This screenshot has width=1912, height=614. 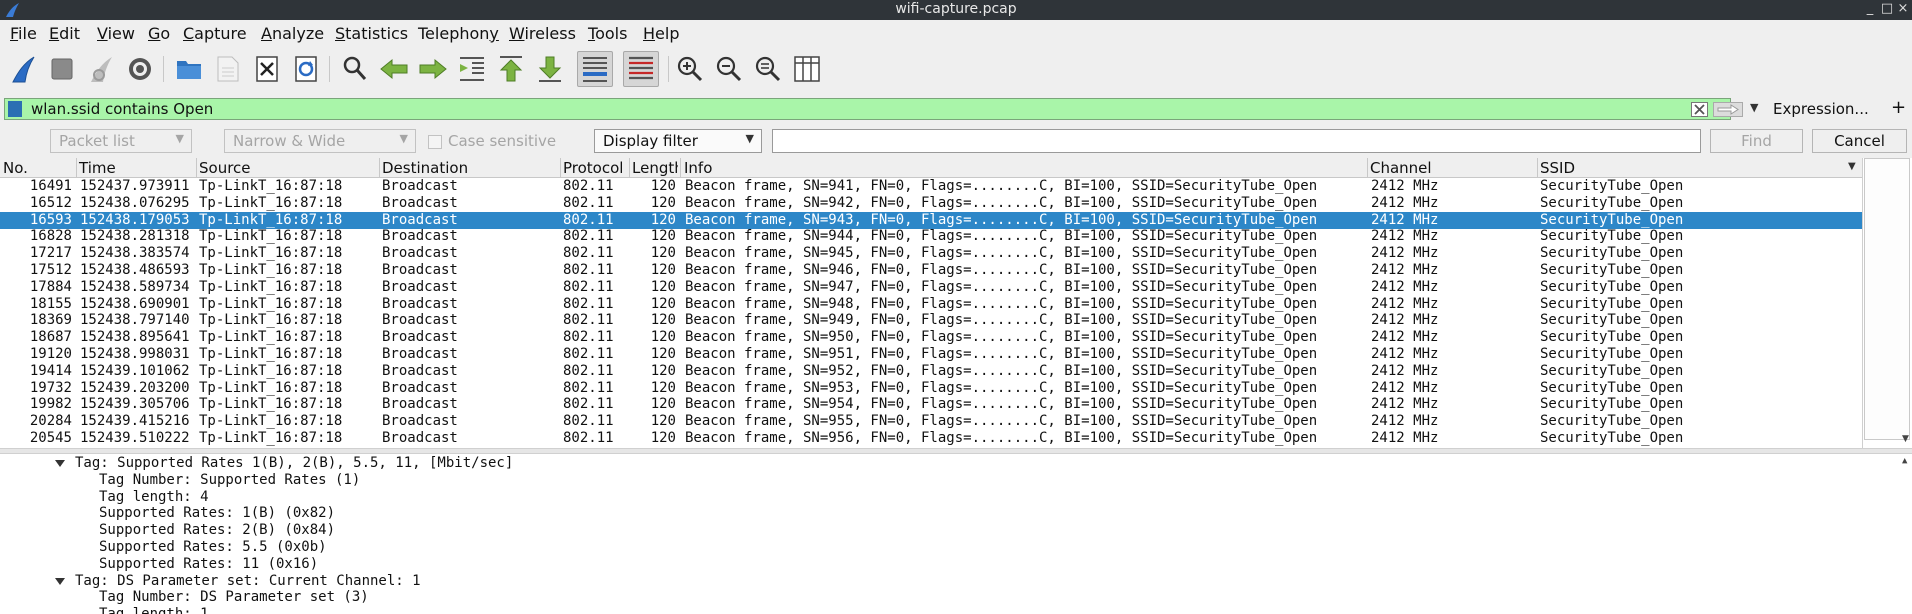 I want to click on tree-leaf: Supported Rates: 11 (0x16), so click(x=208, y=564).